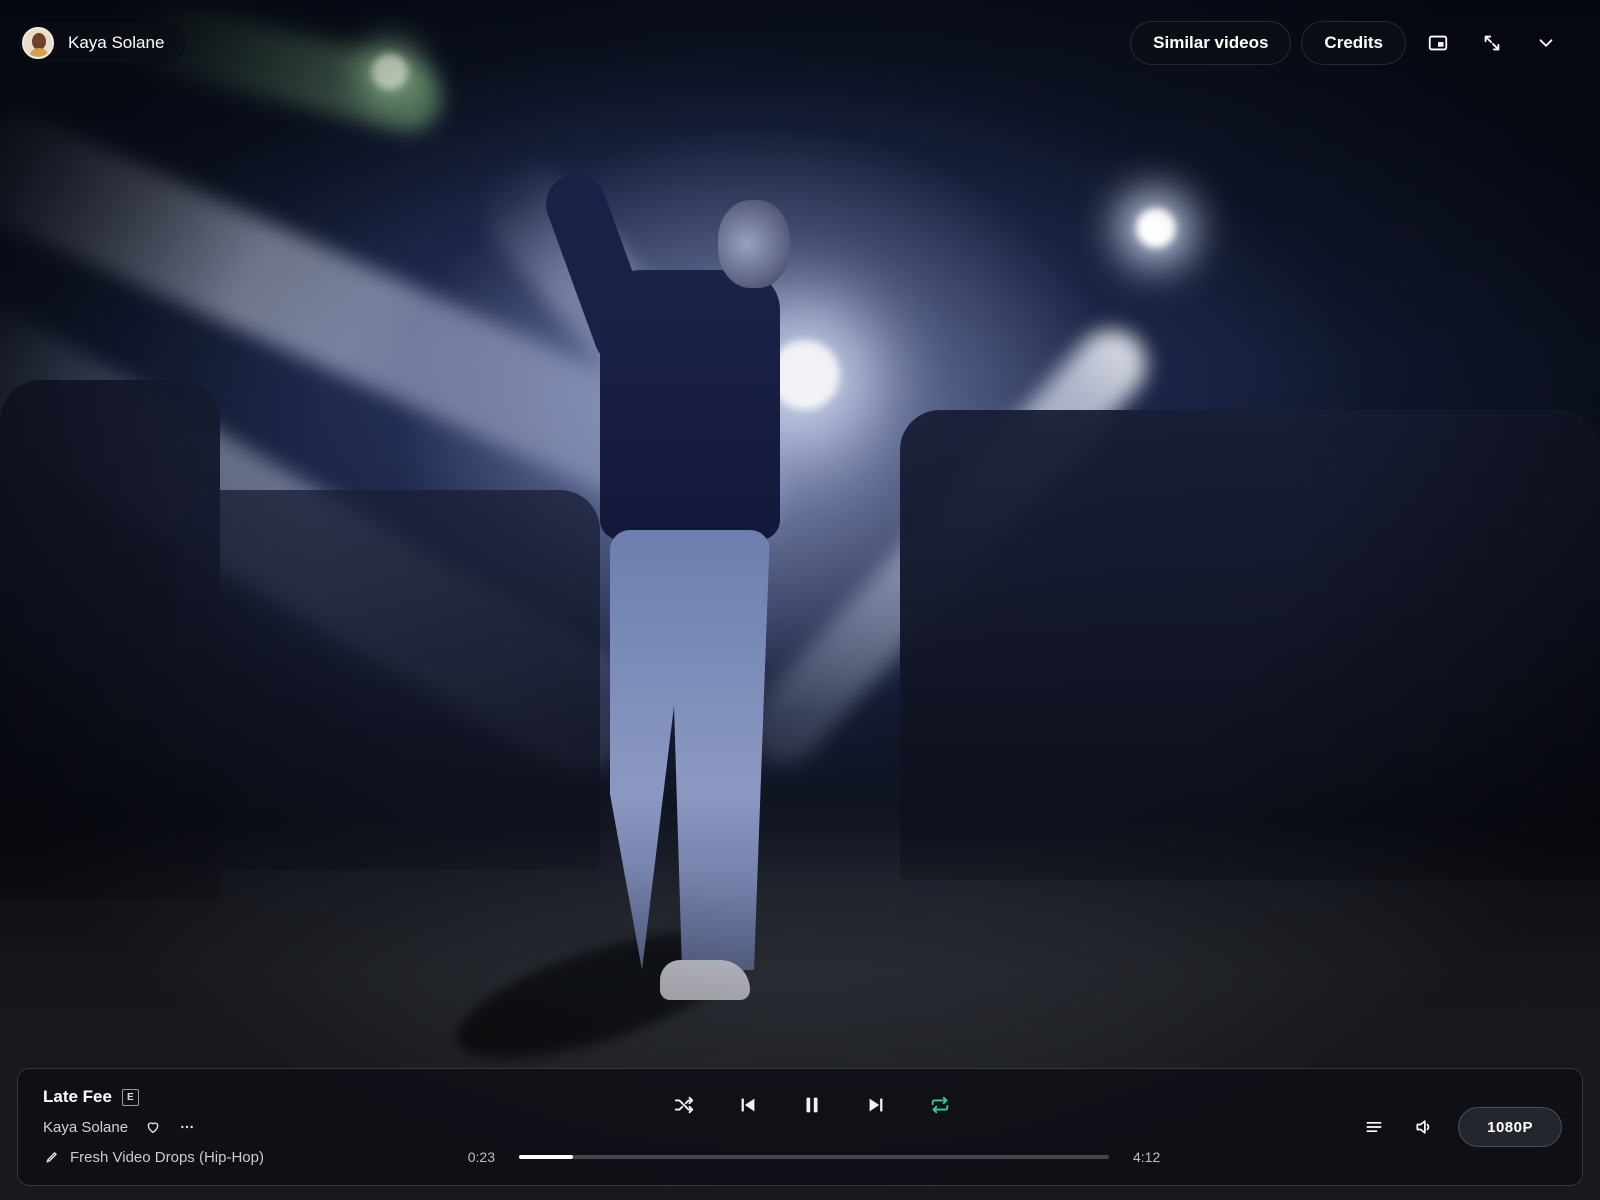  I want to click on fullscreen-icon, so click(1492, 43).